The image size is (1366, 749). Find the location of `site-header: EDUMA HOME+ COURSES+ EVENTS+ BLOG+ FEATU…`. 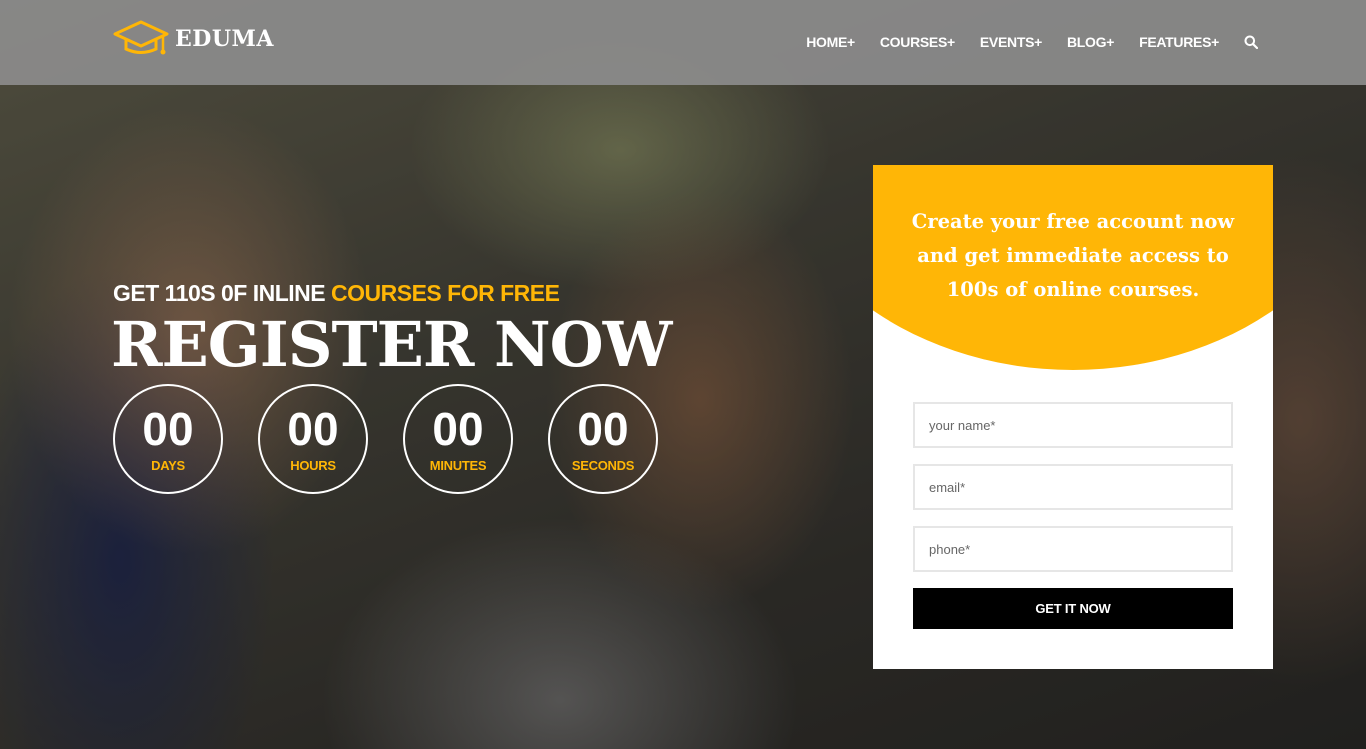

site-header: EDUMA HOME+ COURSES+ EVENTS+ BLOG+ FEATU… is located at coordinates (683, 42).